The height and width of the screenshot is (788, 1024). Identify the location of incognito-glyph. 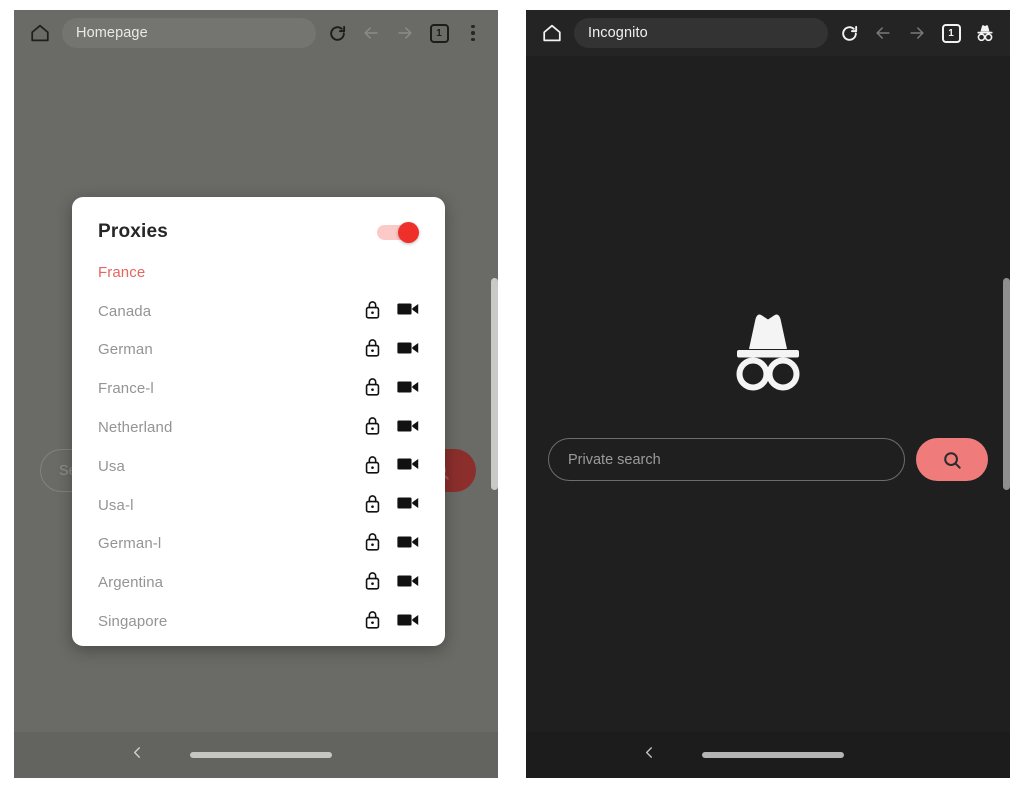
(985, 33).